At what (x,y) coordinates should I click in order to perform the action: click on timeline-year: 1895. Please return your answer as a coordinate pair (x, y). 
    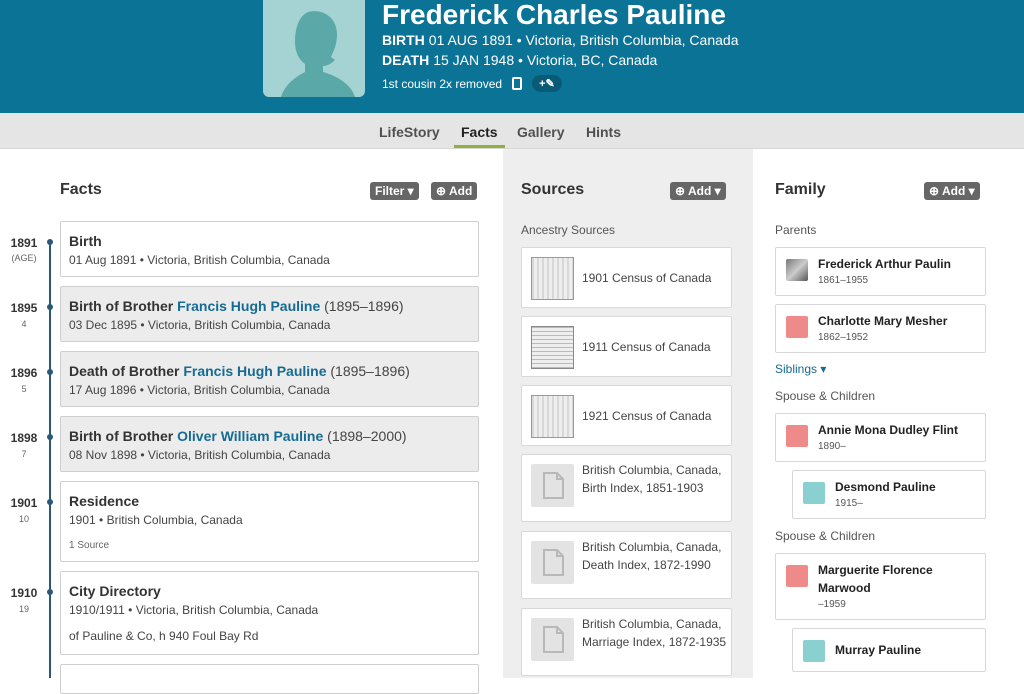
    Looking at the image, I should click on (24, 308).